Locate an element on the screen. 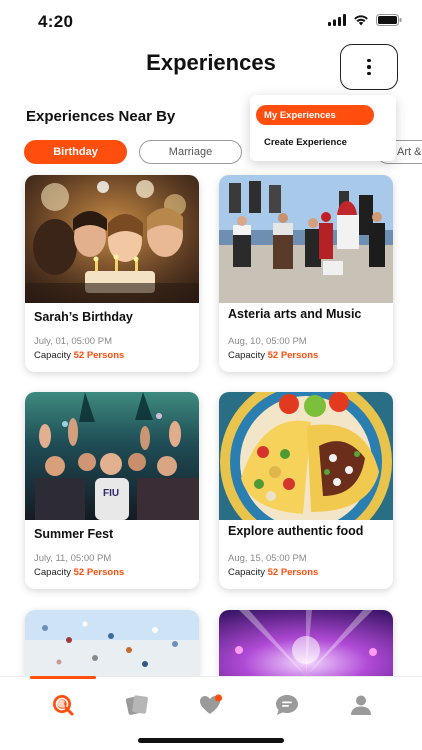 This screenshot has height=750, width=422. tab-profile is located at coordinates (361, 705).